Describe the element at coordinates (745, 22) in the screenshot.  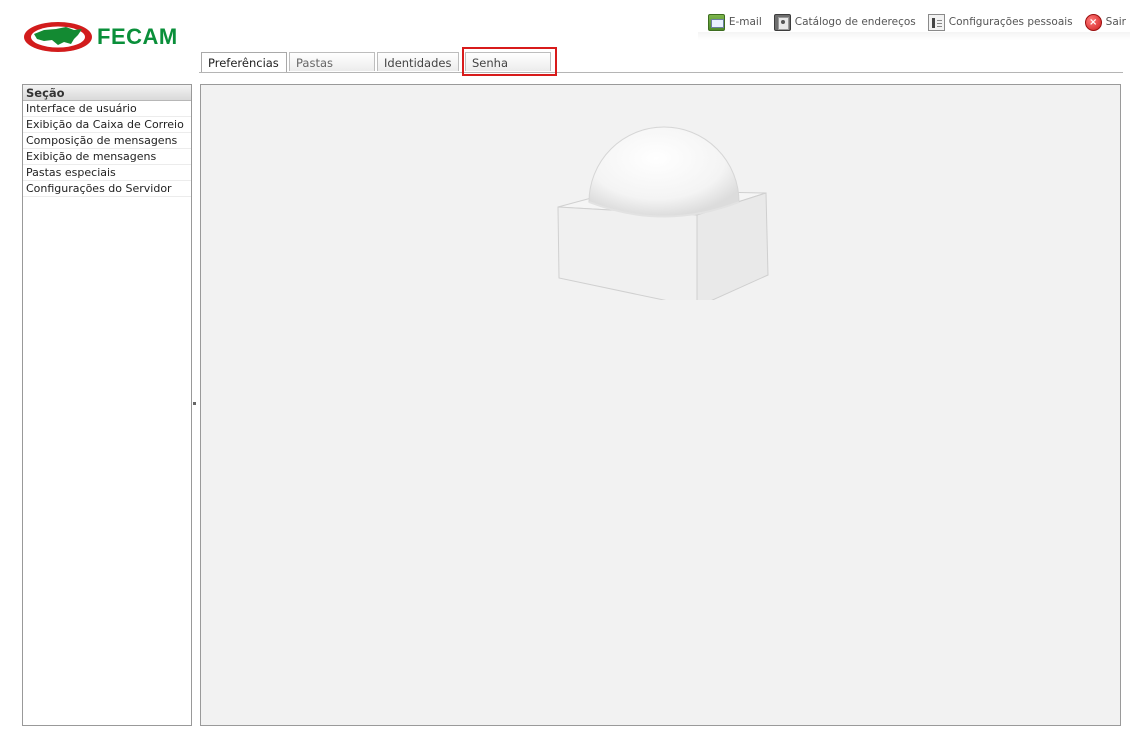
I see `email-link-label: E-mail` at that location.